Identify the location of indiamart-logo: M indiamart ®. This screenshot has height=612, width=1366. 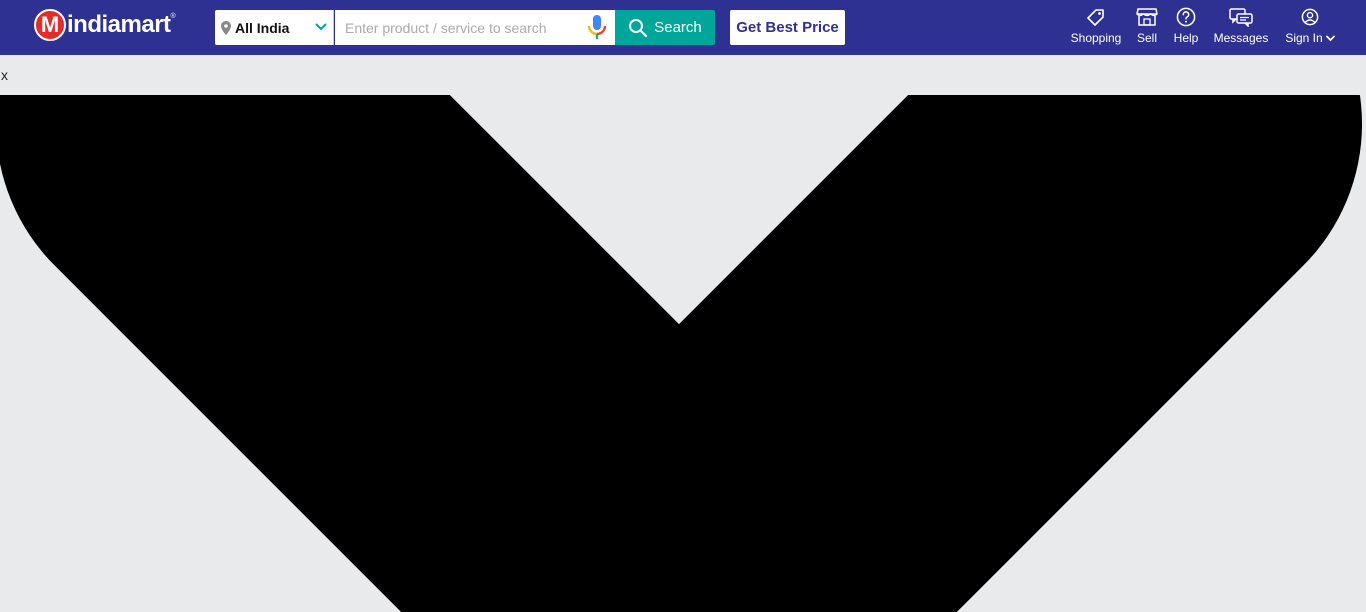
(105, 25).